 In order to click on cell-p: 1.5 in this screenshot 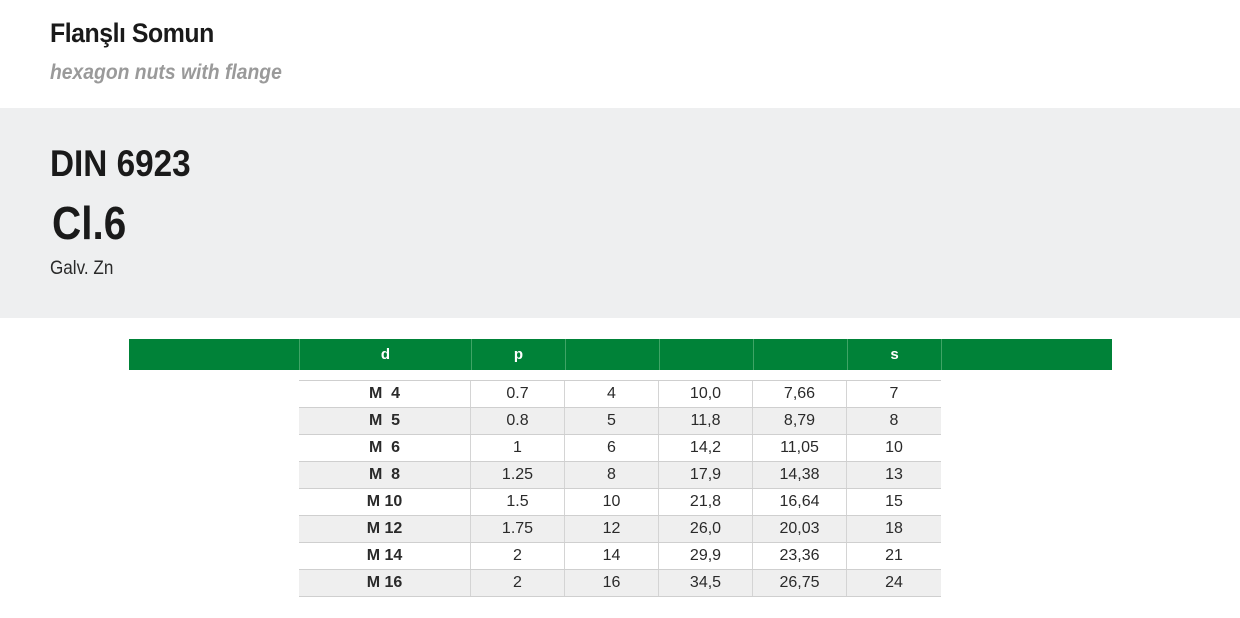, I will do `click(518, 502)`.